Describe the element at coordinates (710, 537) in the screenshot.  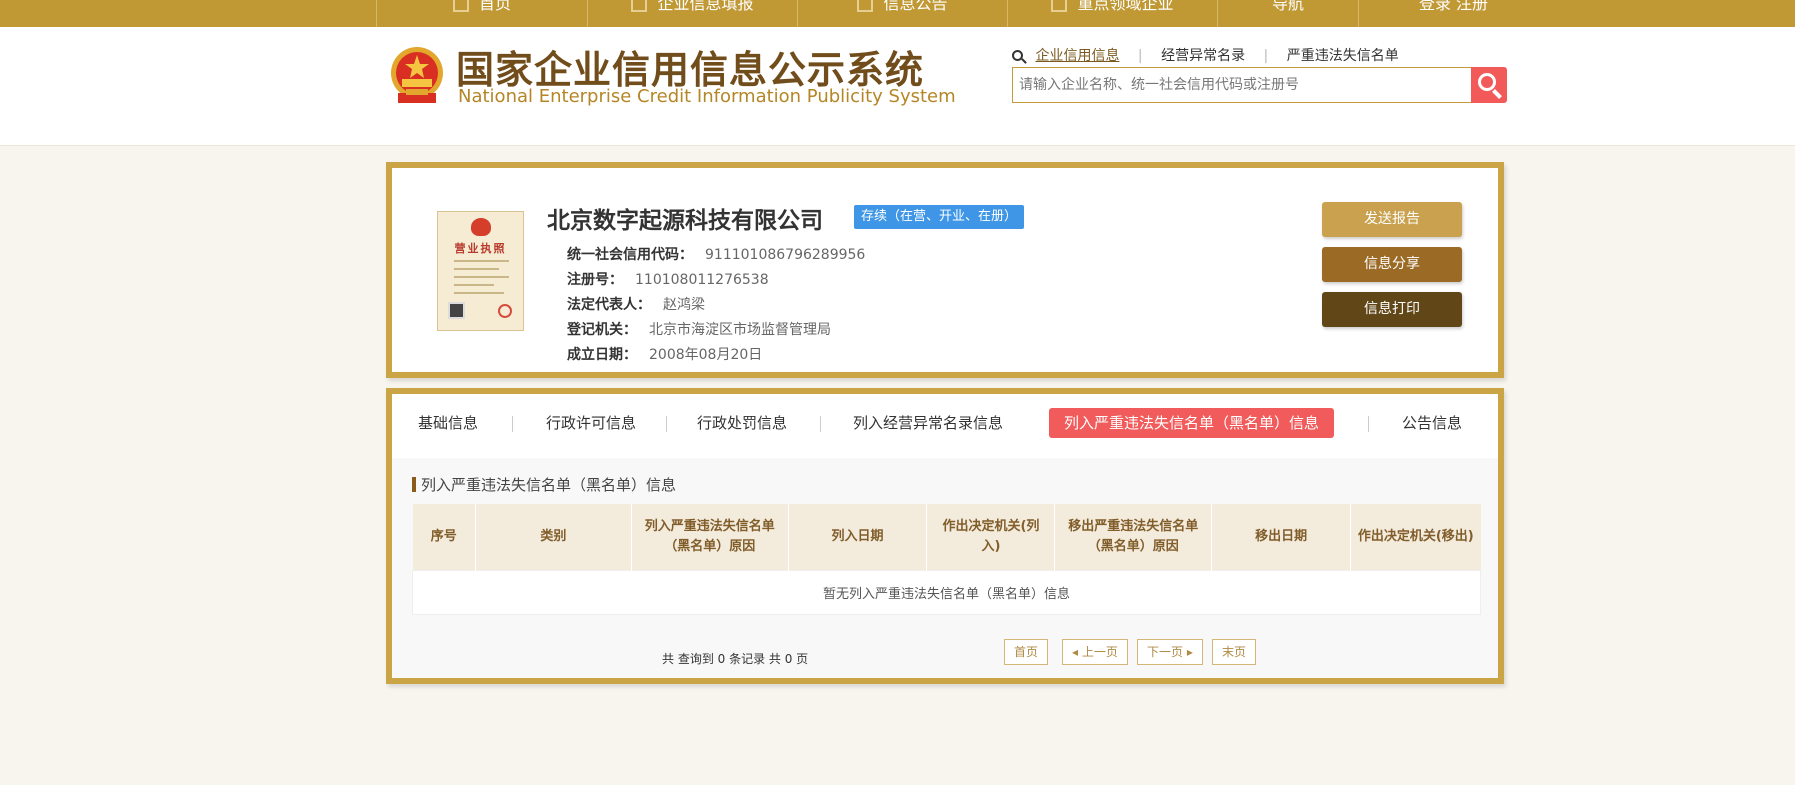
I see `col-list-reason: 列入严重违法失信名单（黑名单）原因` at that location.